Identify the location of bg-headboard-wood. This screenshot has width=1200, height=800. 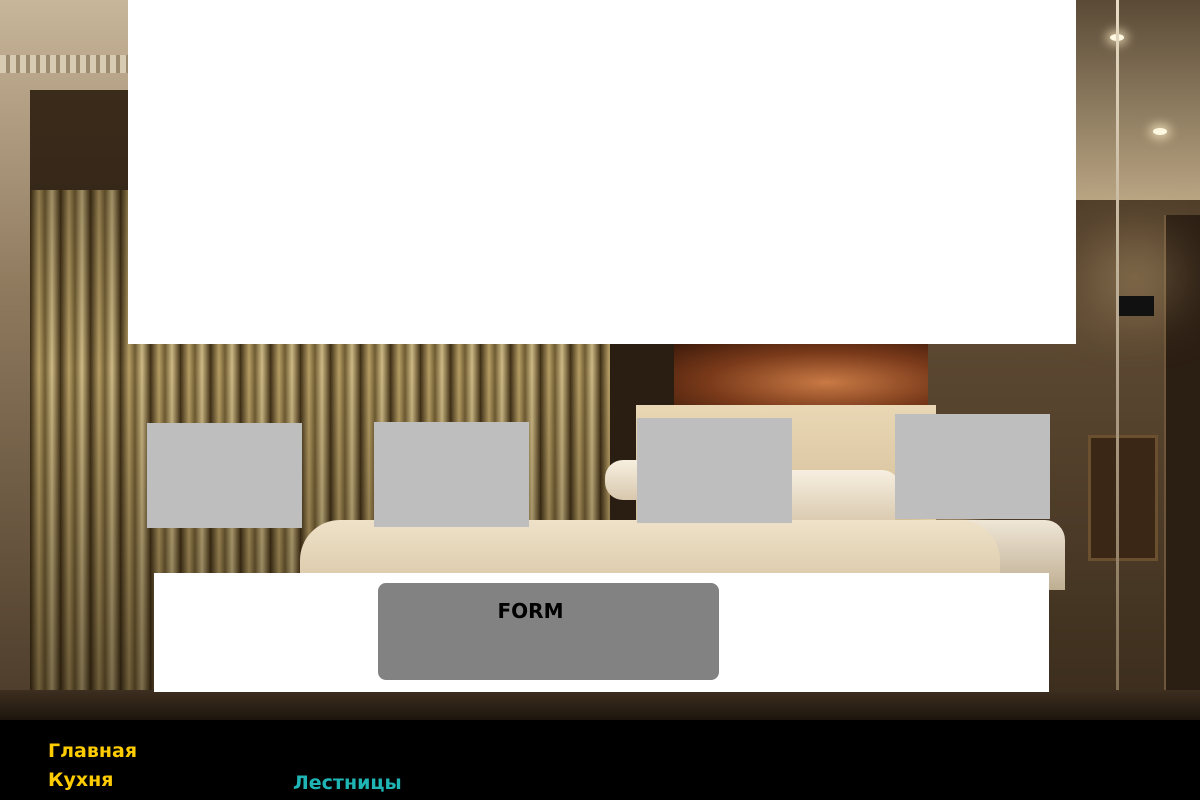
(801, 376).